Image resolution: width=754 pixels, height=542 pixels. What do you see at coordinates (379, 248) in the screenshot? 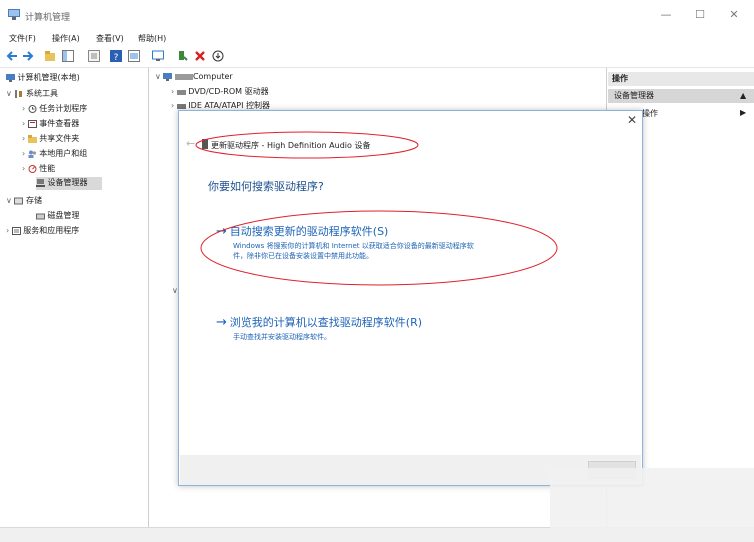
I see `annotation-ellipse-auto-search` at bounding box center [379, 248].